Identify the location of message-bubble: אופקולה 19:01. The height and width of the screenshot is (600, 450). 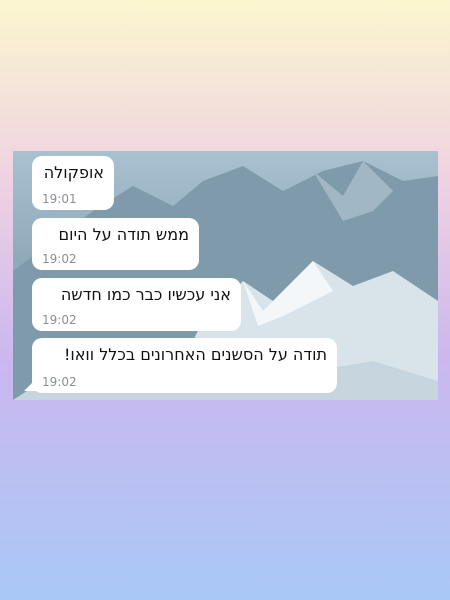
(73, 183).